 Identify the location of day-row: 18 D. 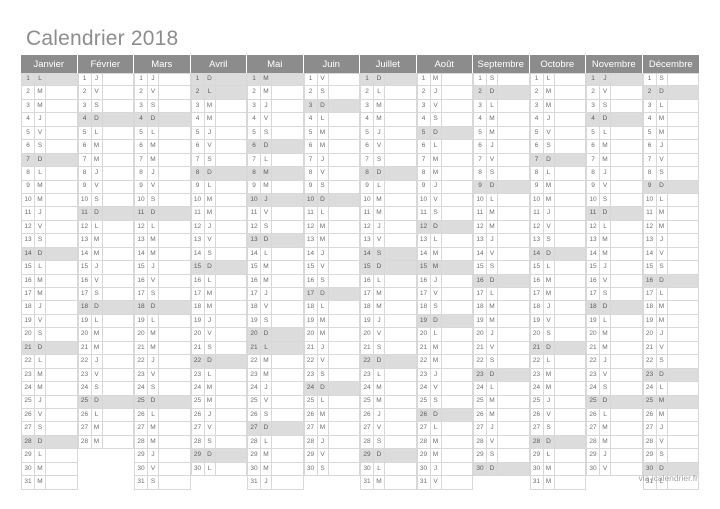
(105, 308).